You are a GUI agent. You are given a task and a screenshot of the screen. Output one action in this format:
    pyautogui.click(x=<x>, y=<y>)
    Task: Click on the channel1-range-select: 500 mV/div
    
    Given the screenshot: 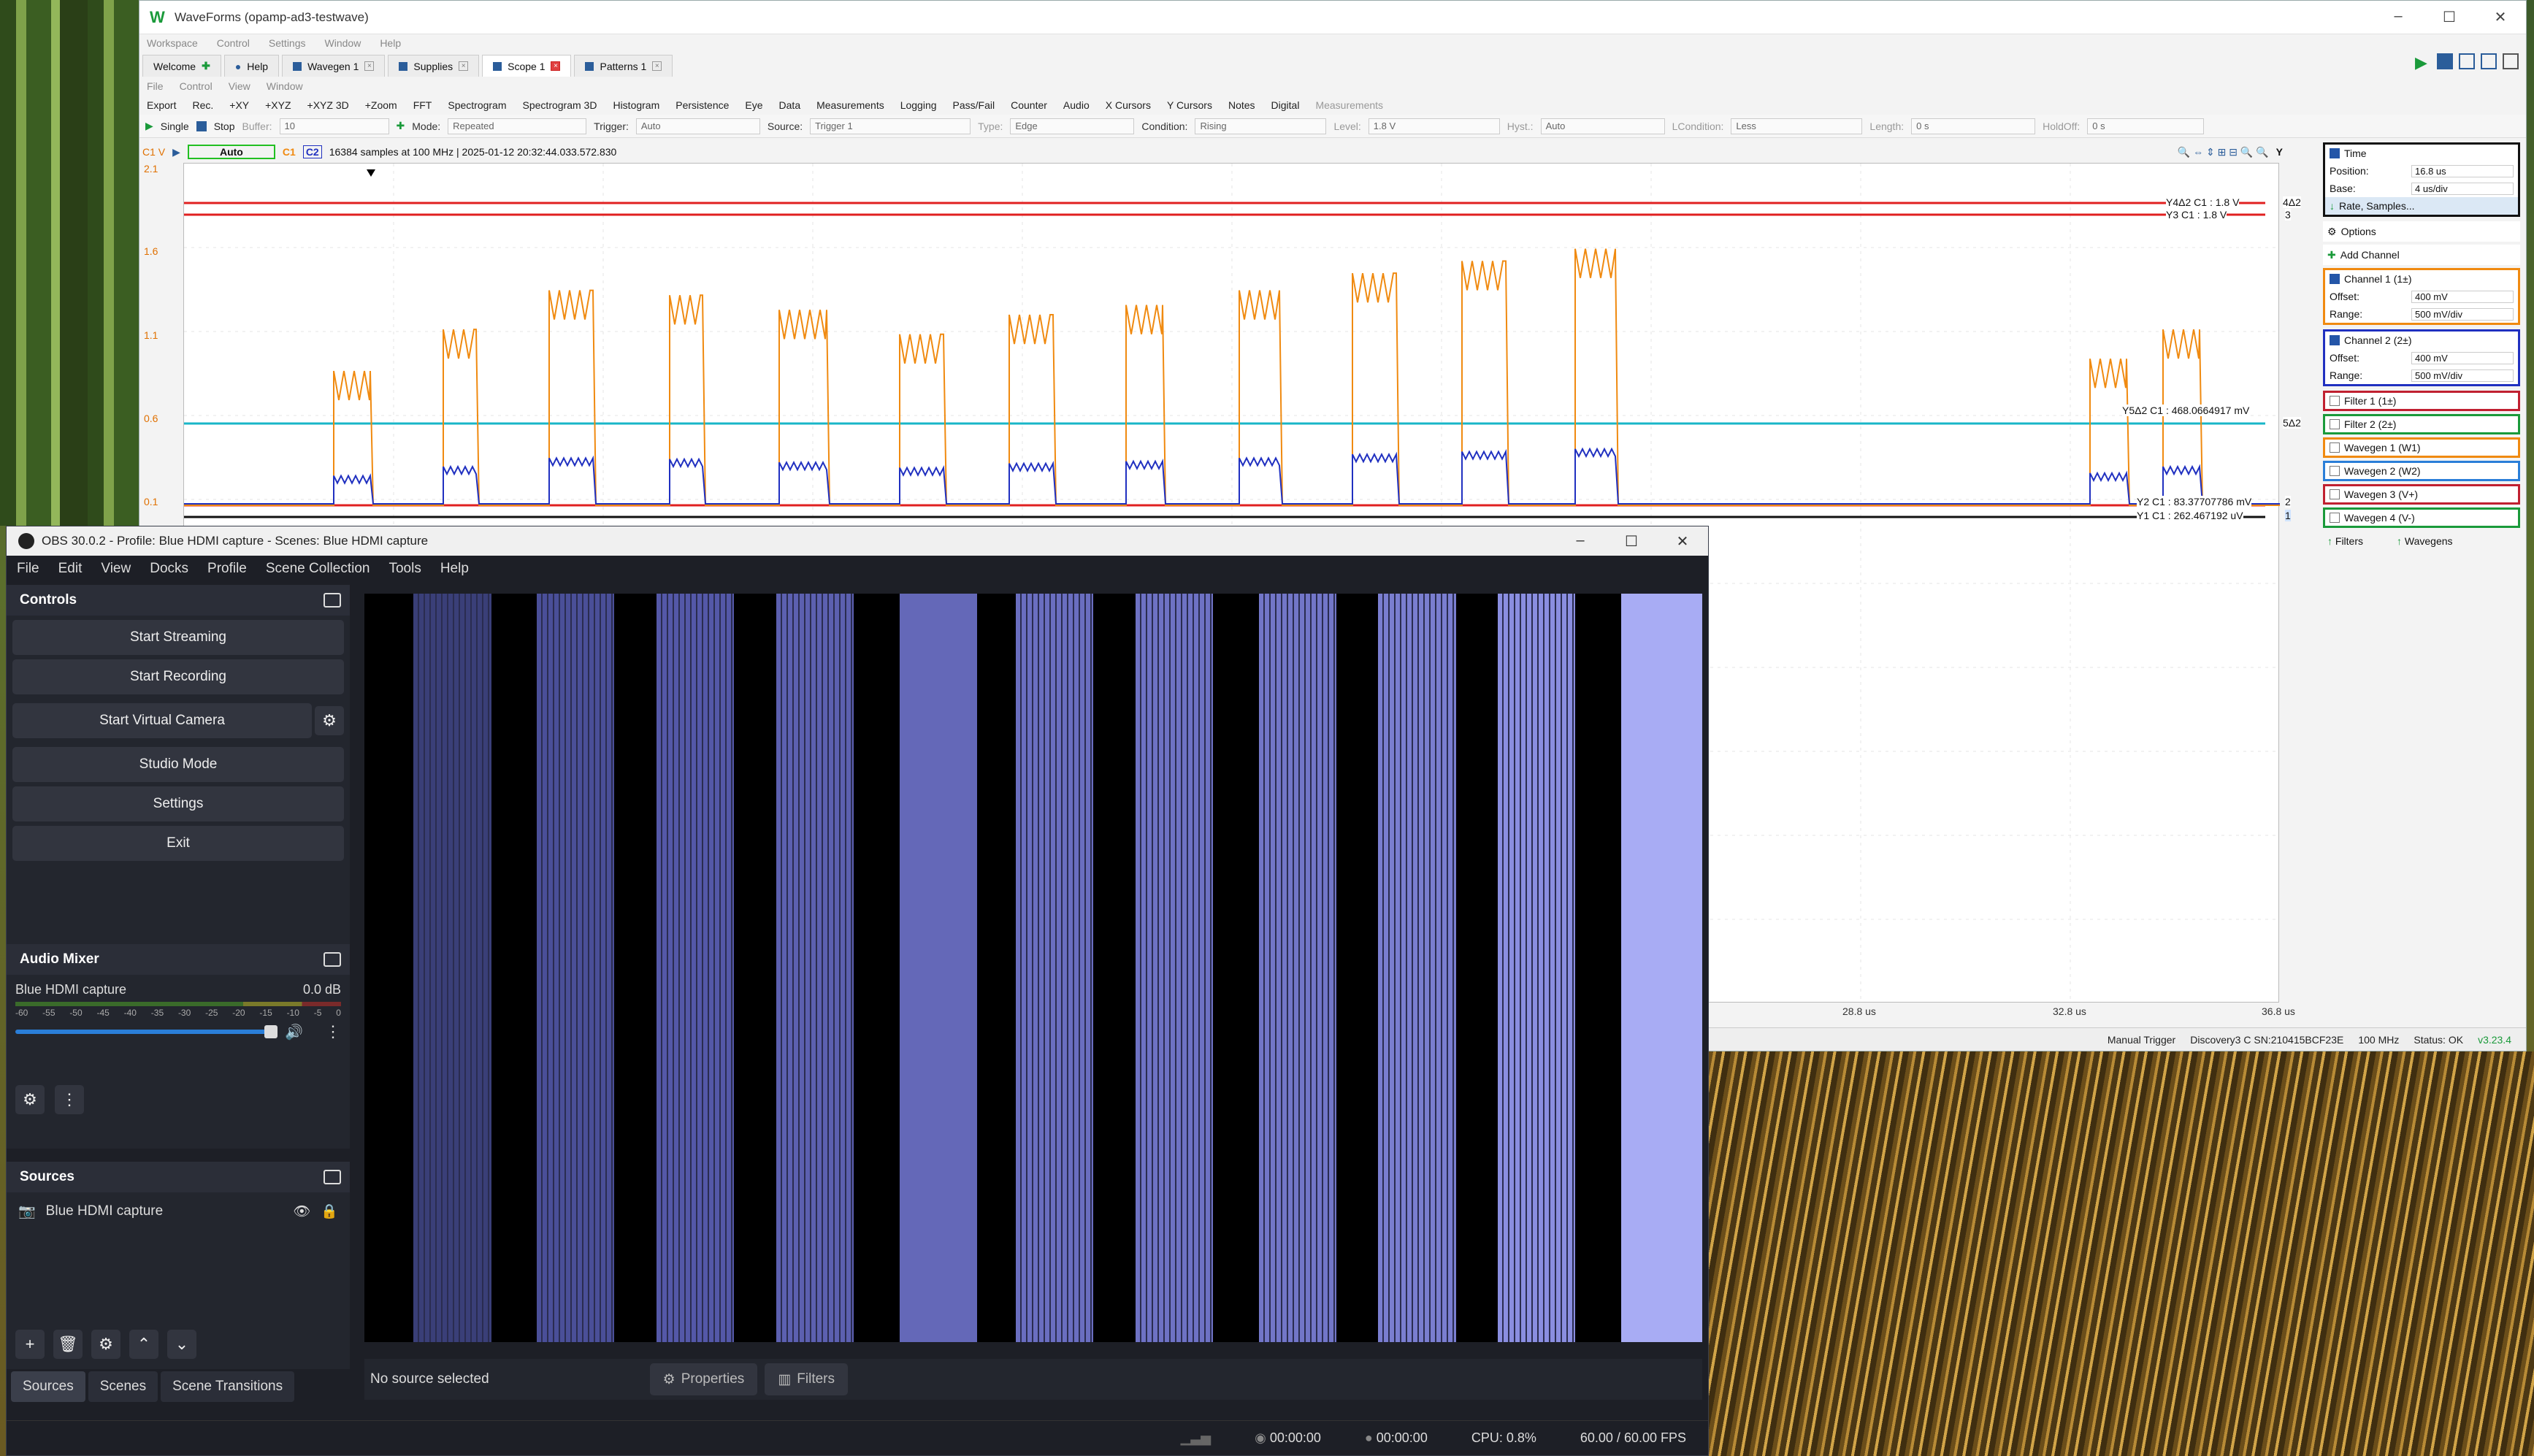 What is the action you would take?
    pyautogui.click(x=2462, y=314)
    